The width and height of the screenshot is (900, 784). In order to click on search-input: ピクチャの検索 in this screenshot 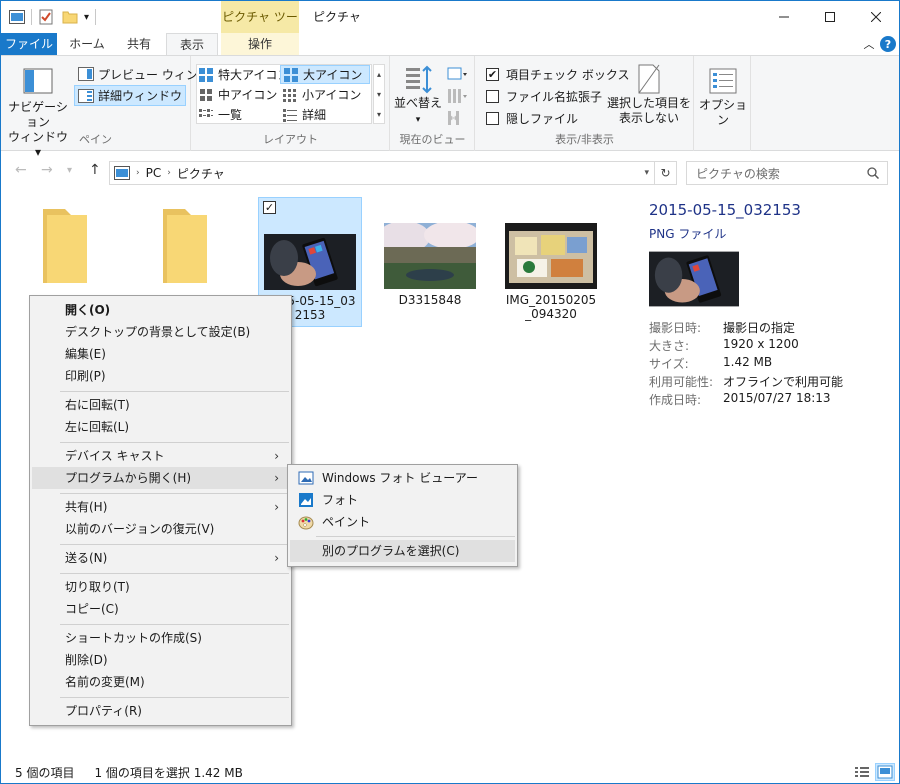, I will do `click(787, 173)`.